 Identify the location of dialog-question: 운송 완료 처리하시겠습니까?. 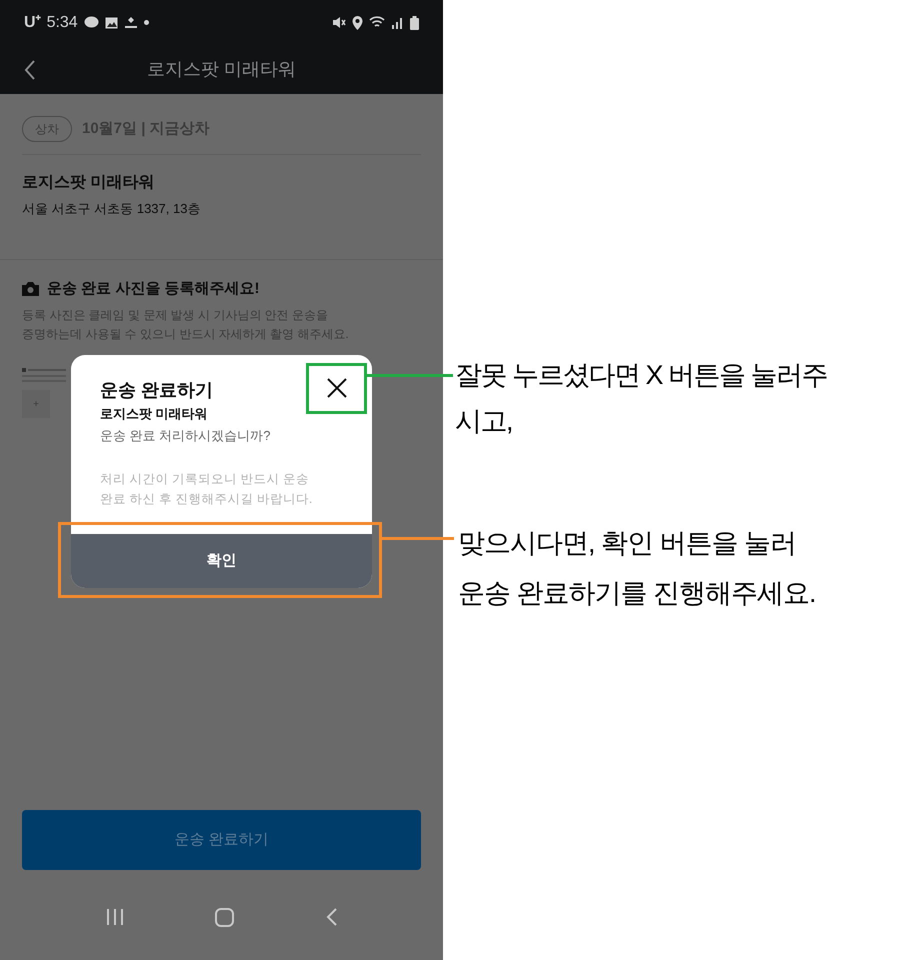
(186, 435).